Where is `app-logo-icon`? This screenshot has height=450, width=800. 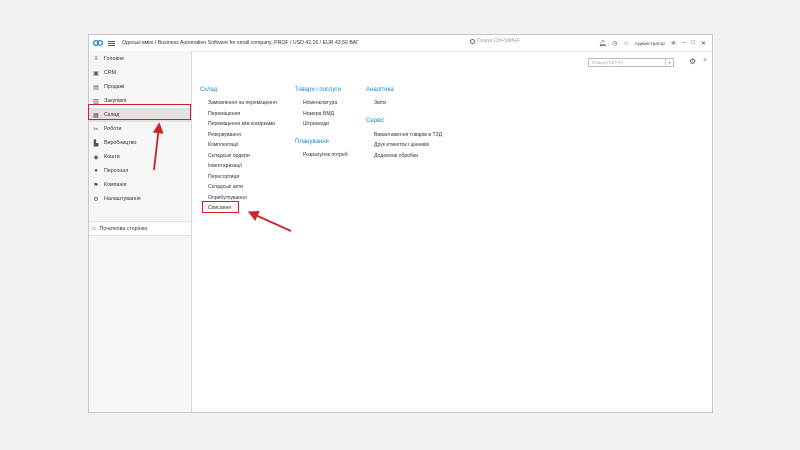
app-logo-icon is located at coordinates (98, 43).